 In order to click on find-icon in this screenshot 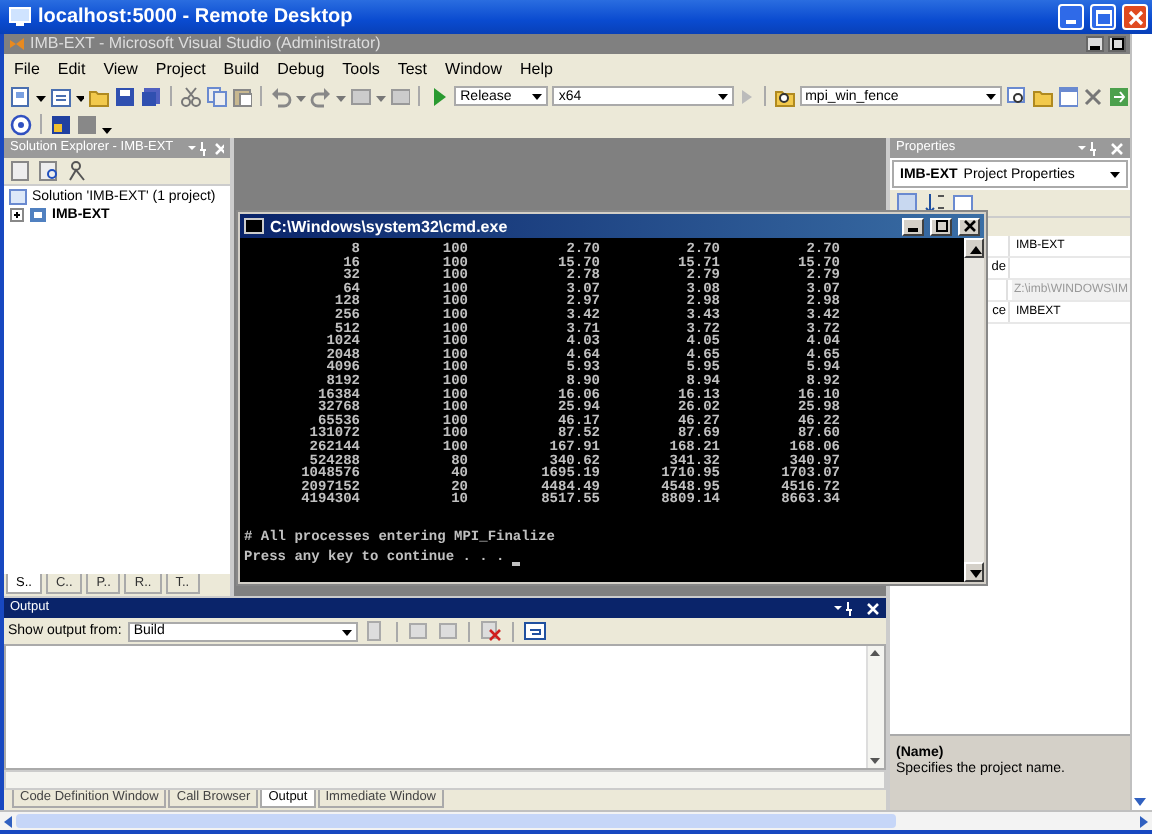, I will do `click(1016, 96)`.